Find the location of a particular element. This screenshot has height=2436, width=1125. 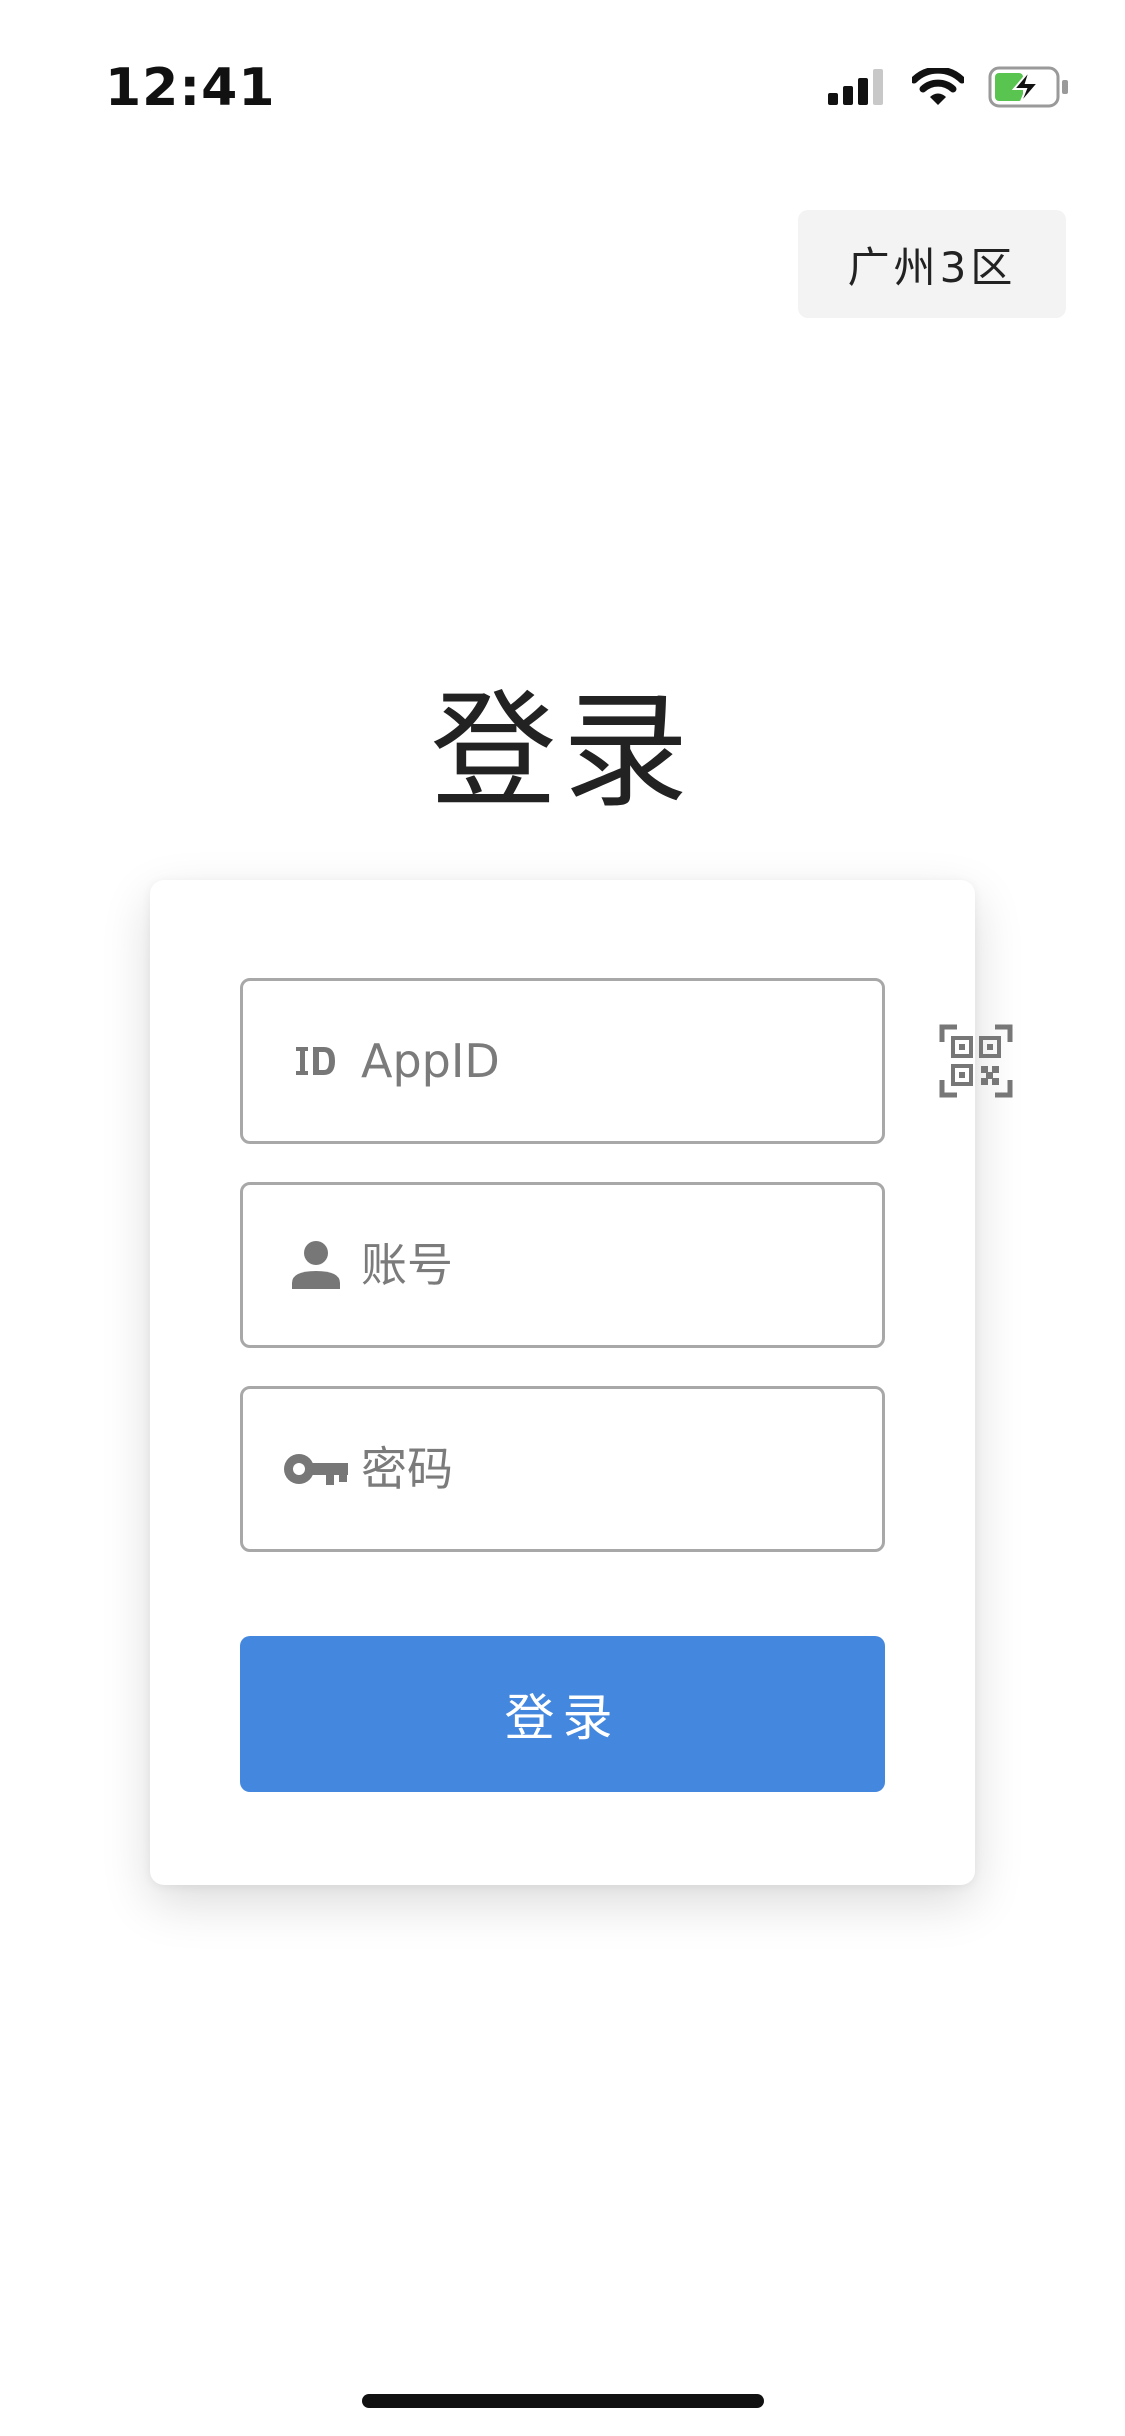

cellular-signal-icon is located at coordinates (858, 89).